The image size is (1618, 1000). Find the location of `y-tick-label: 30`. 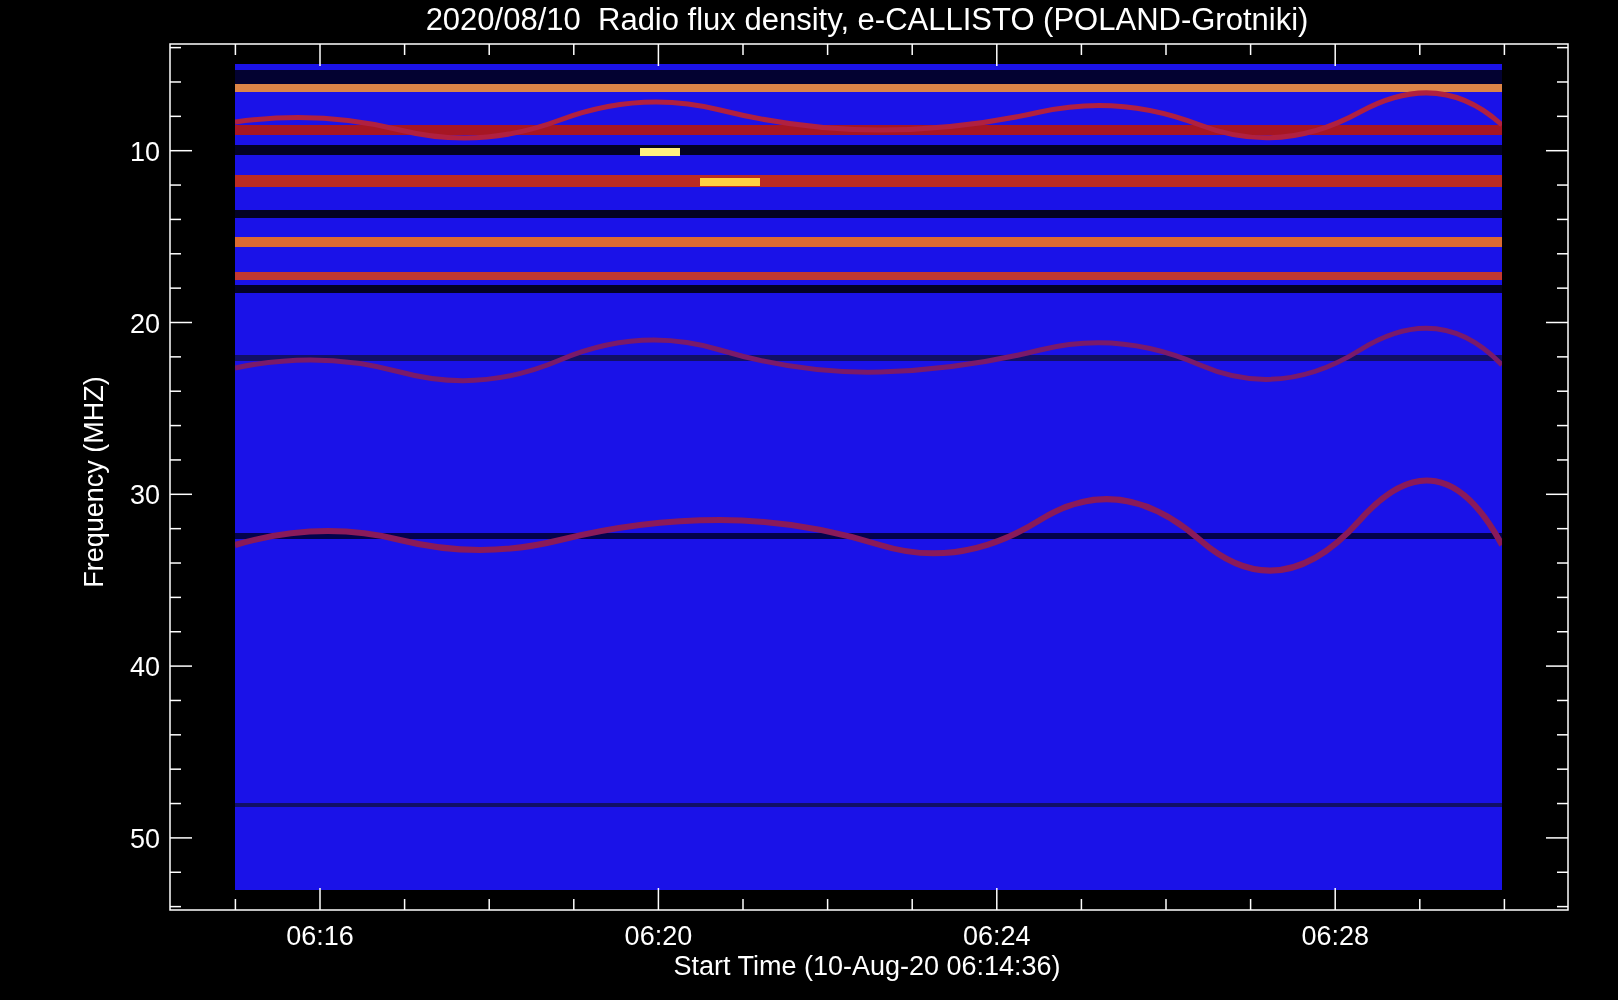

y-tick-label: 30 is located at coordinates (144, 495).